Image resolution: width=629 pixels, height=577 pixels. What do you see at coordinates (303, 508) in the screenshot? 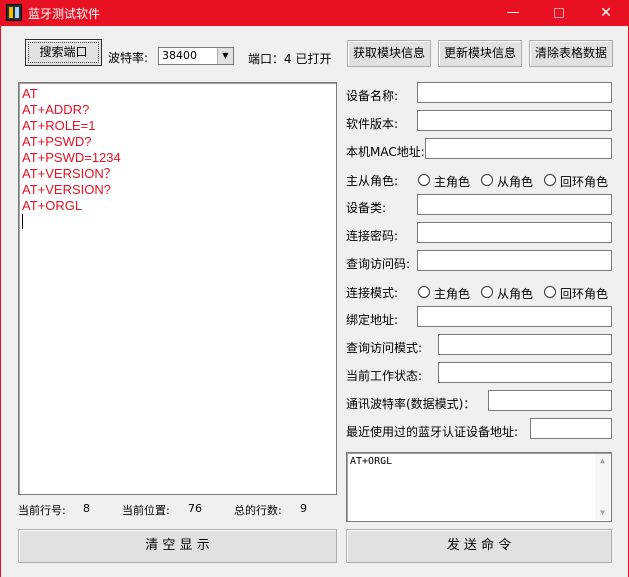
I see `total-rows-value: 9` at bounding box center [303, 508].